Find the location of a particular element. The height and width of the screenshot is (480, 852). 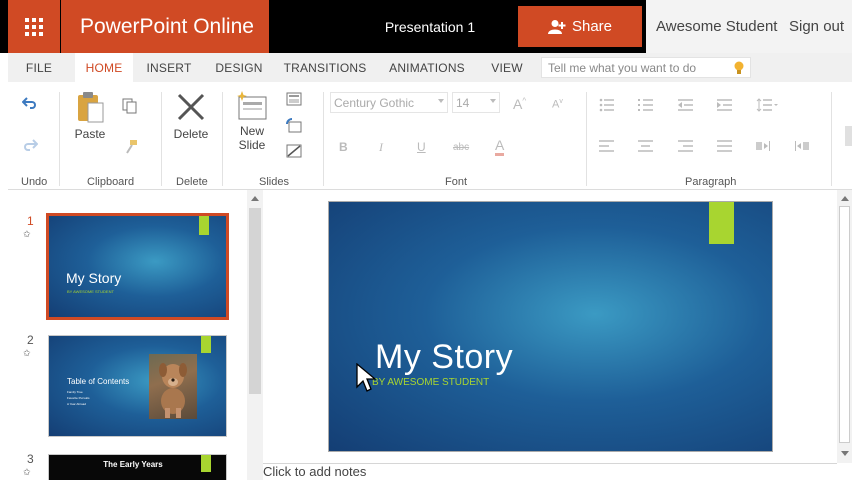

main-vertical-scrollbar is located at coordinates (844, 326).